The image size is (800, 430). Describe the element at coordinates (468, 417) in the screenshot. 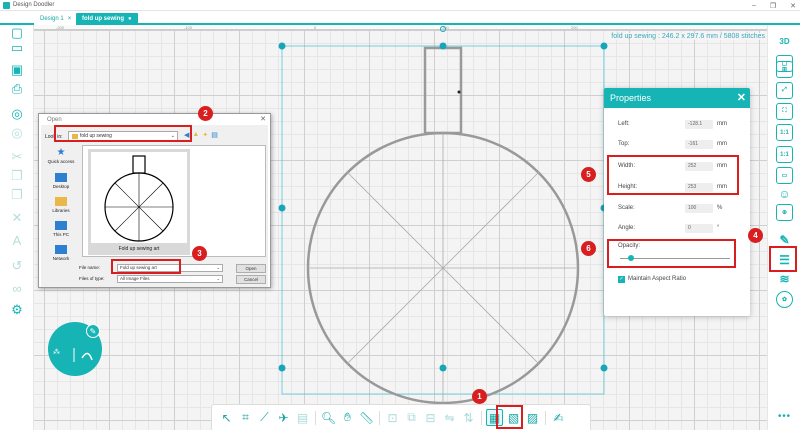

I see `flip-vertical-icon: ⇅` at that location.